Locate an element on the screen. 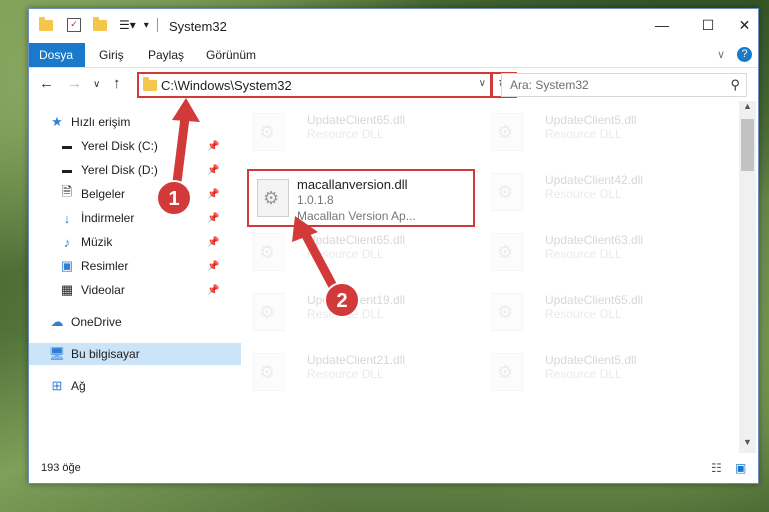  sidebar-item-videos: ▦ Videolar 📌 is located at coordinates (140, 290).